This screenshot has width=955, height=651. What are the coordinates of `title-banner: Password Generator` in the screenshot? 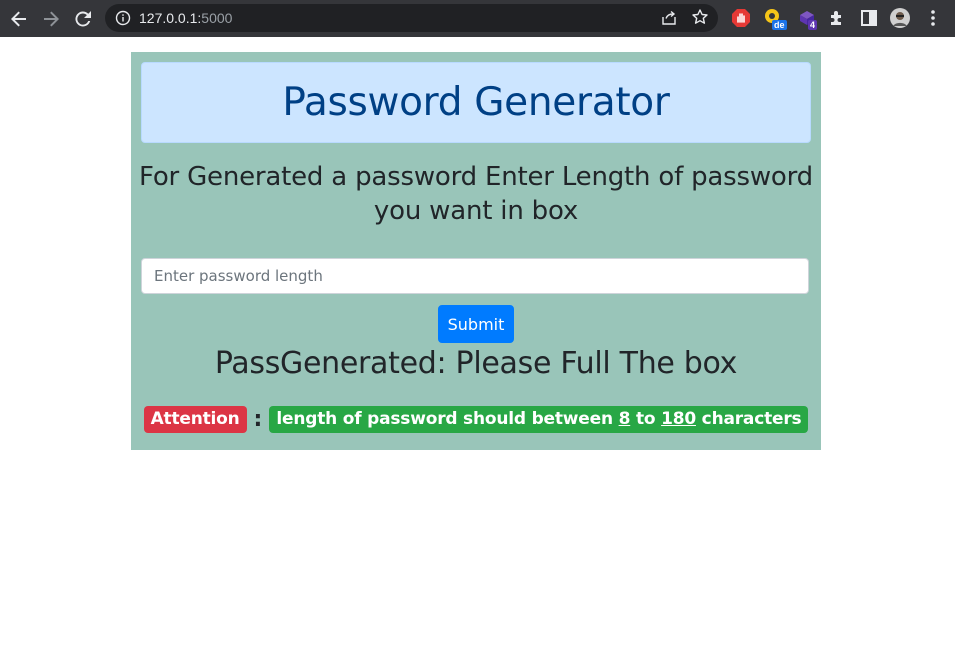 It's located at (476, 102).